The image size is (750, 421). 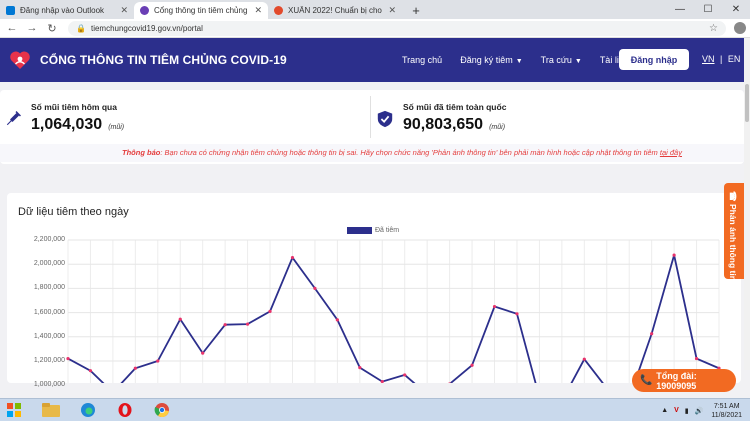 I want to click on start-button, so click(x=14, y=410).